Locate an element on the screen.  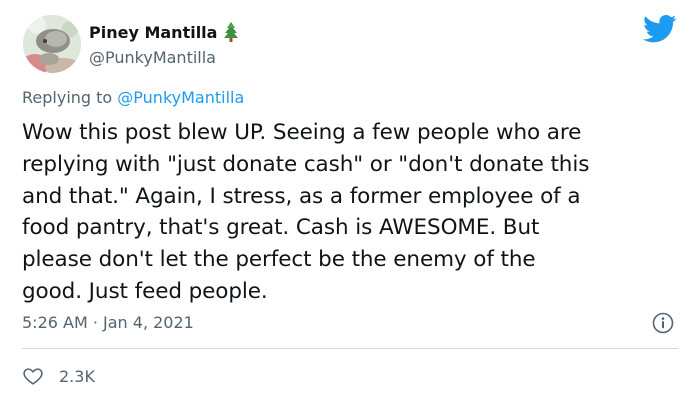
tweet-text-line: good. Just feed people. is located at coordinates (145, 291).